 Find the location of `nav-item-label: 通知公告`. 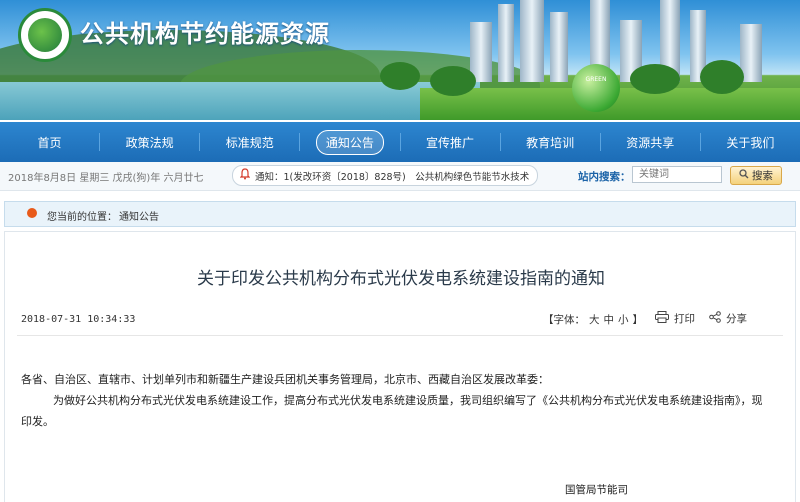

nav-item-label: 通知公告 is located at coordinates (349, 142).